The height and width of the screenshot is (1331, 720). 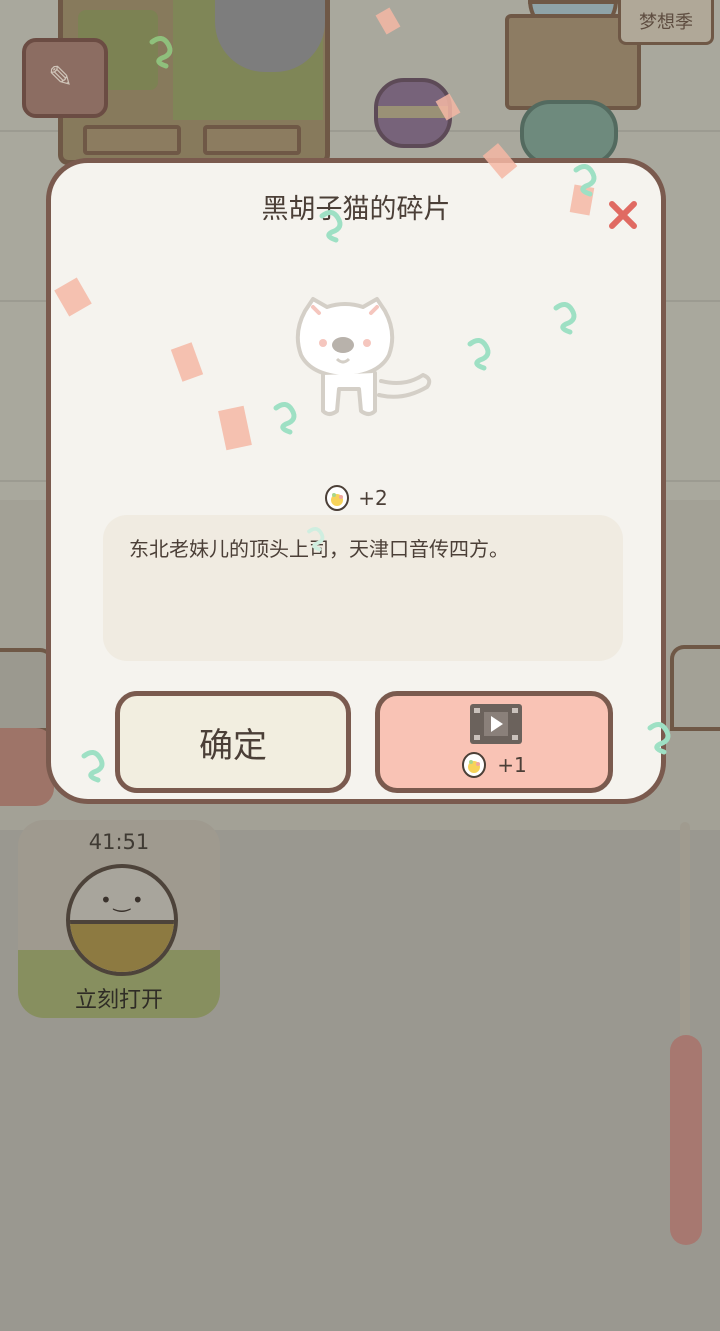 What do you see at coordinates (123, 900) in the screenshot?
I see `egg-face-icon: •‿•` at bounding box center [123, 900].